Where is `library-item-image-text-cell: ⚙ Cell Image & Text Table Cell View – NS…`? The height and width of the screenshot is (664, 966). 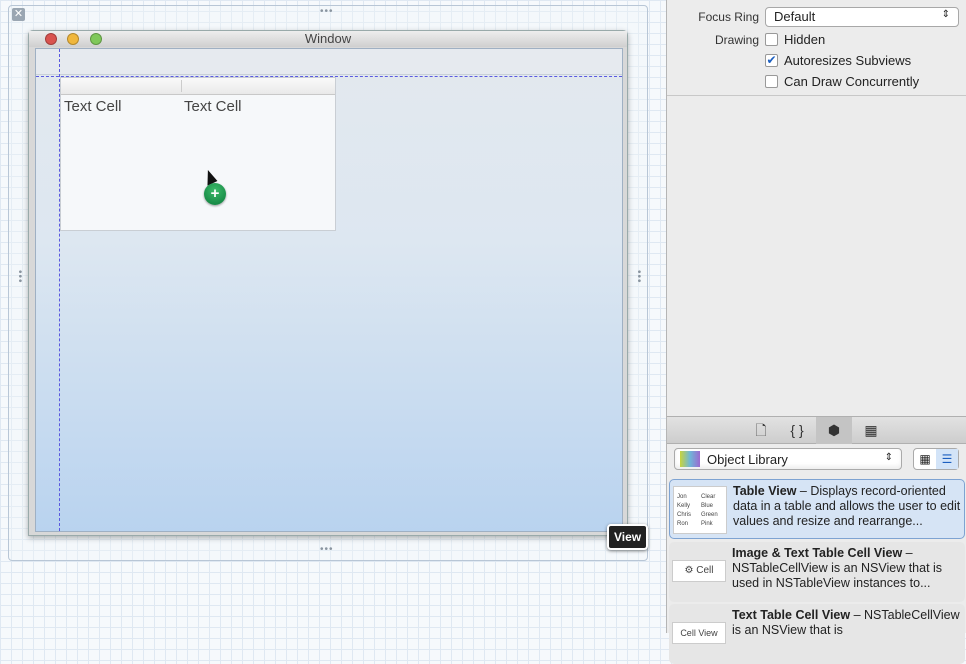 library-item-image-text-cell: ⚙ Cell Image & Text Table Cell View – NS… is located at coordinates (817, 572).